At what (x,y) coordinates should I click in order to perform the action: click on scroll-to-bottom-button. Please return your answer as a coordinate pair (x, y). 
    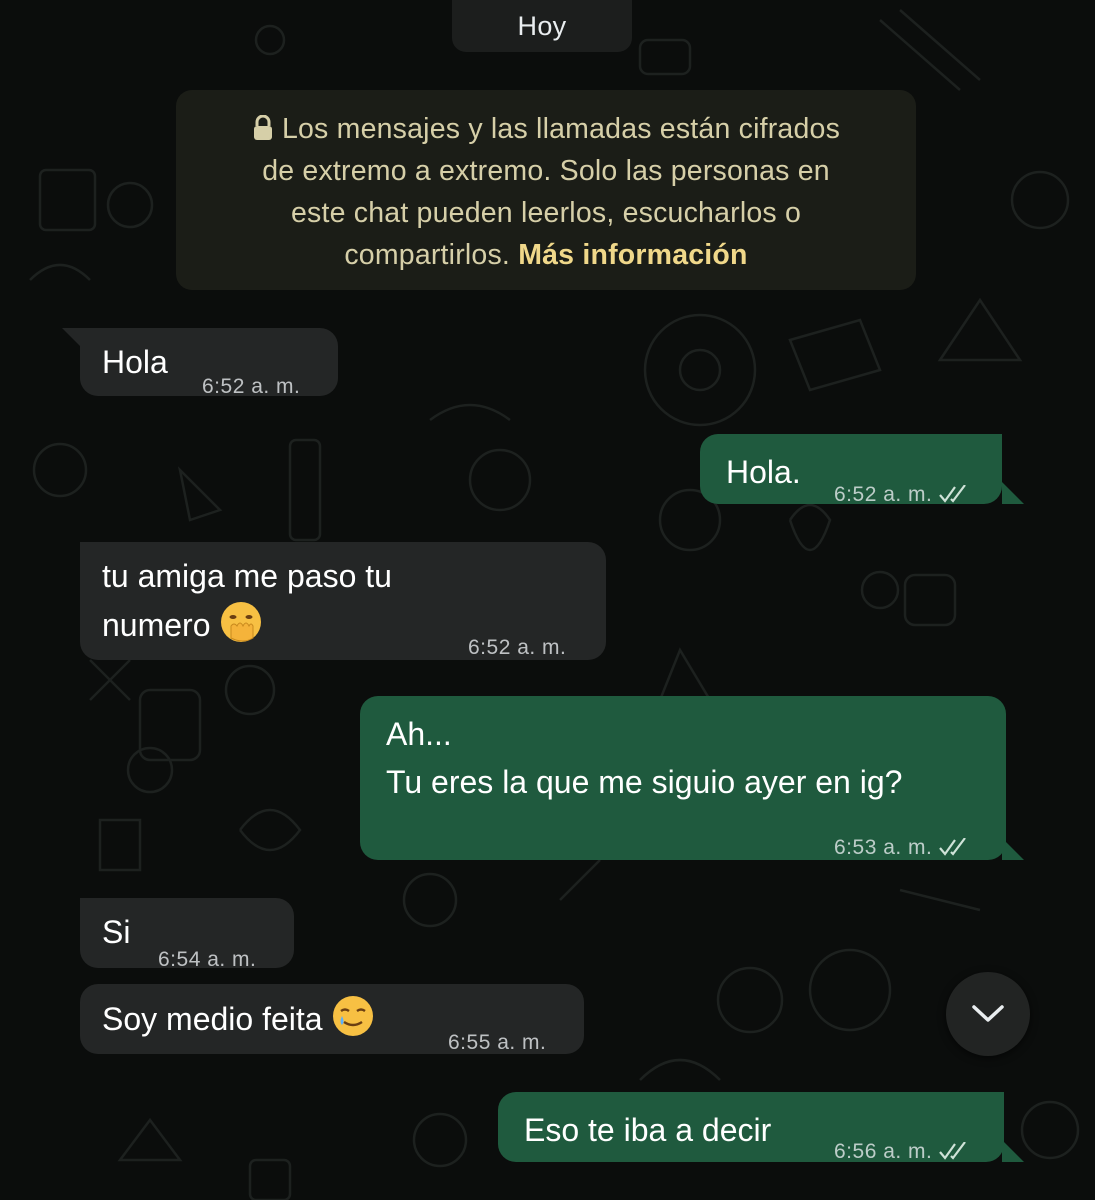
    Looking at the image, I should click on (988, 1014).